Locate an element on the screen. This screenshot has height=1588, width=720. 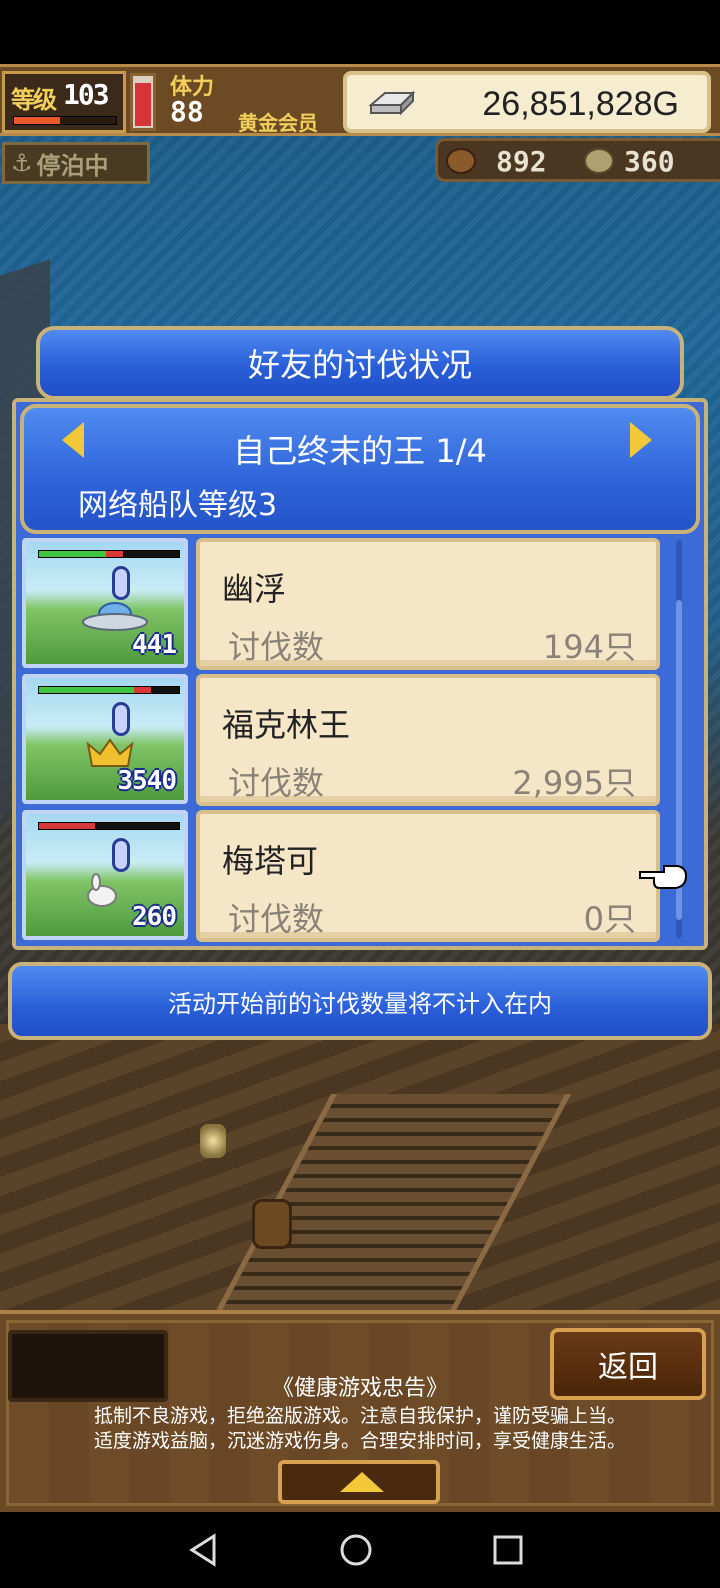
level-value: 103 is located at coordinates (86, 94).